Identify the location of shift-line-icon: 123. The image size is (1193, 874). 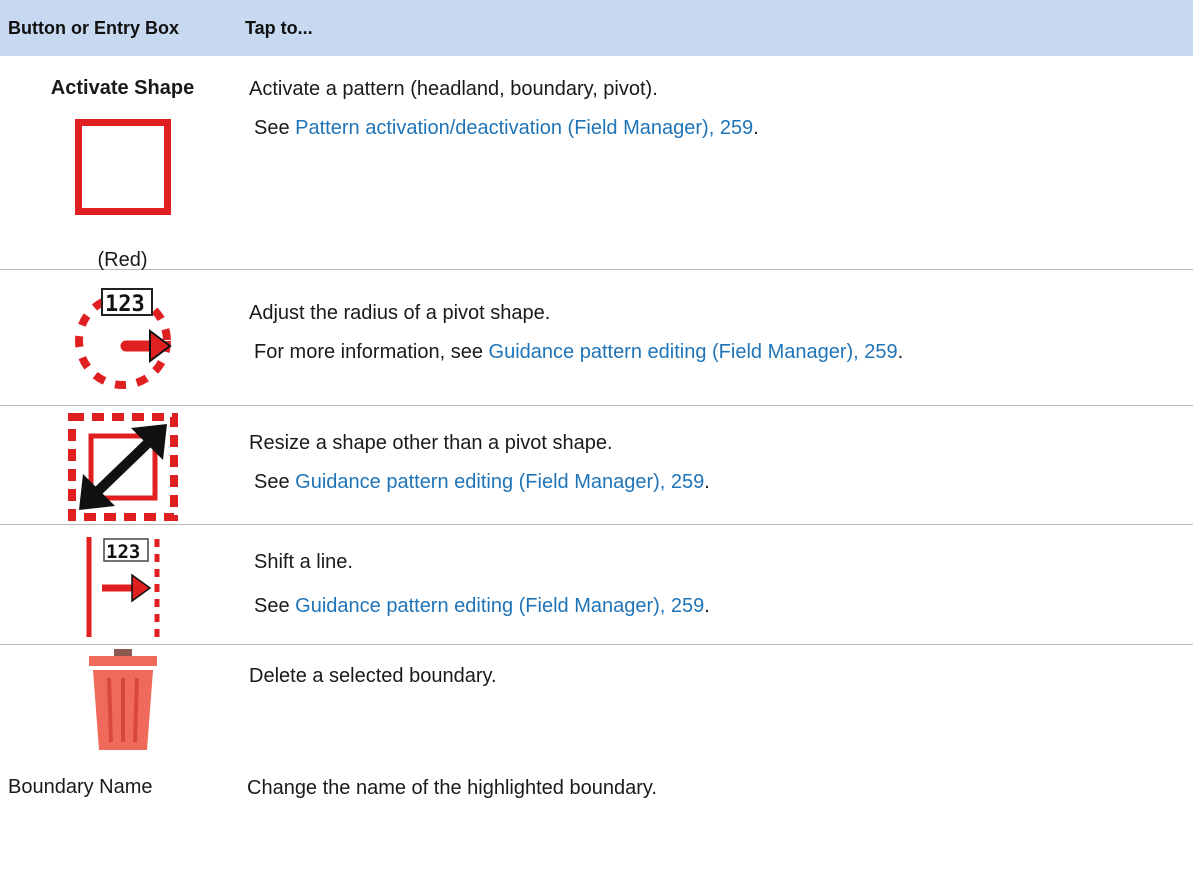
(123, 586).